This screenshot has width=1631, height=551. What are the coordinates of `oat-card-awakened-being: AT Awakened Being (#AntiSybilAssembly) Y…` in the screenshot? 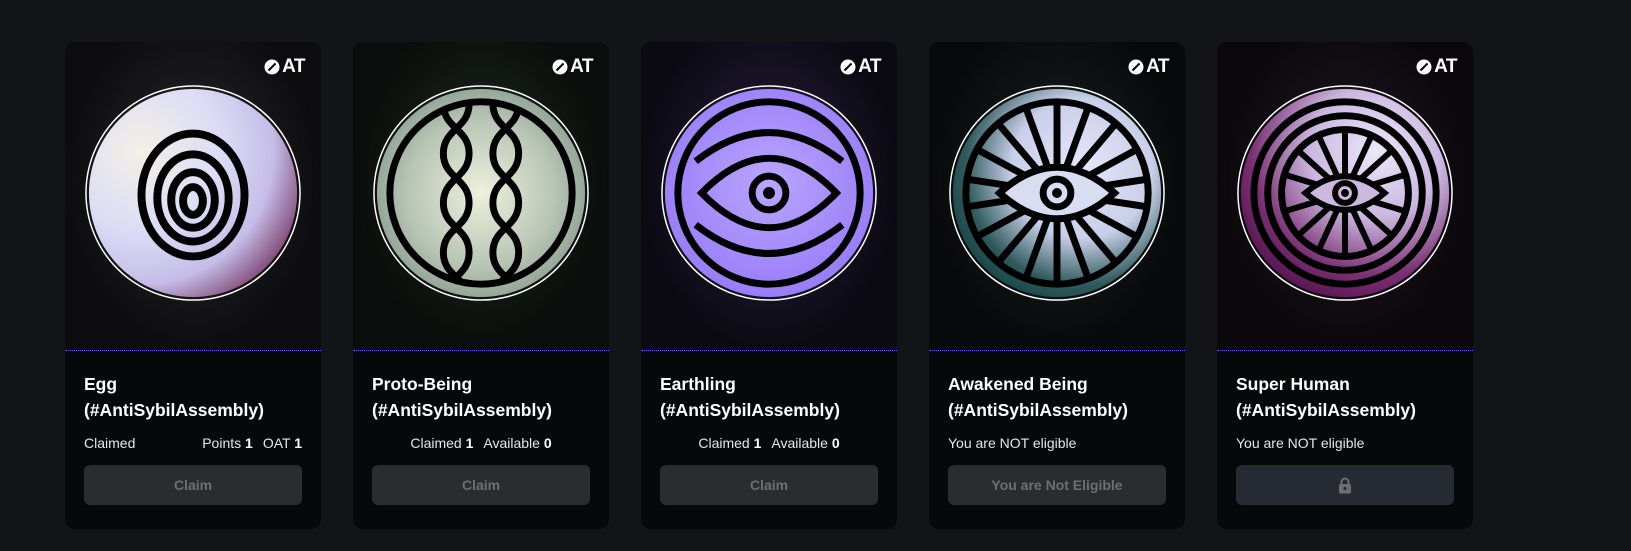 It's located at (1057, 285).